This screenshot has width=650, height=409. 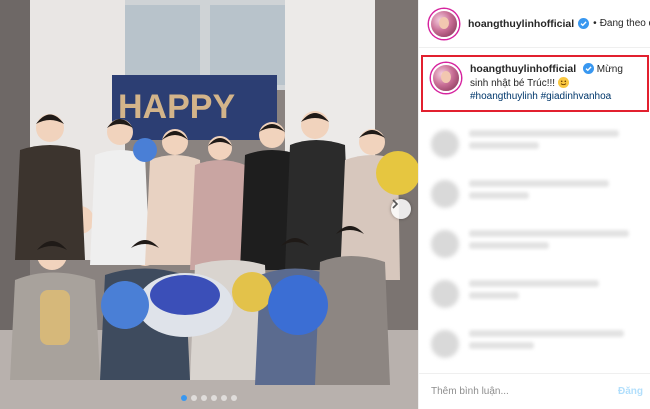 What do you see at coordinates (630, 391) in the screenshot?
I see `post-comment-button: Đăng` at bounding box center [630, 391].